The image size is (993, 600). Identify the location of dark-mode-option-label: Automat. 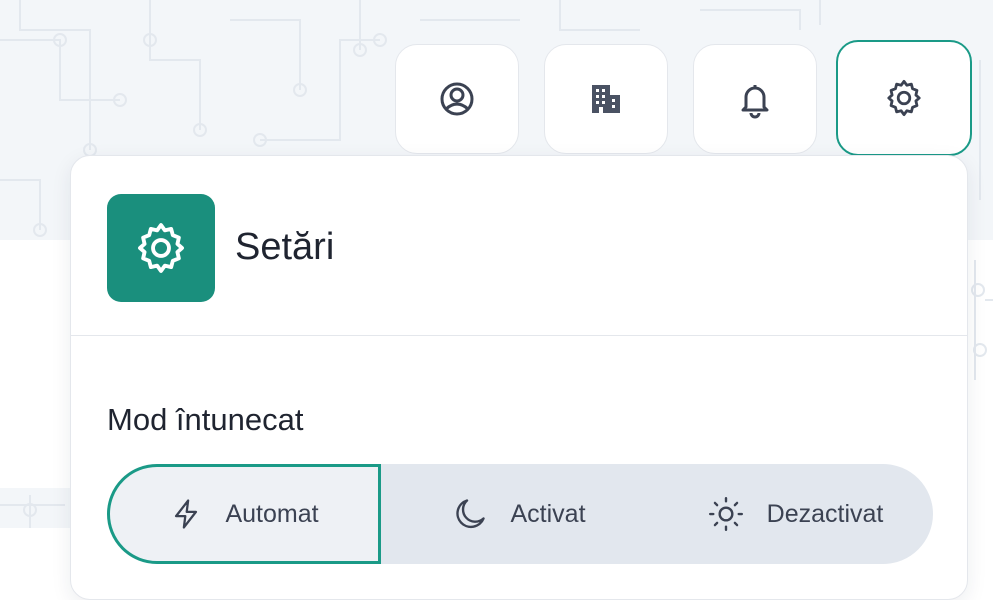
(272, 513).